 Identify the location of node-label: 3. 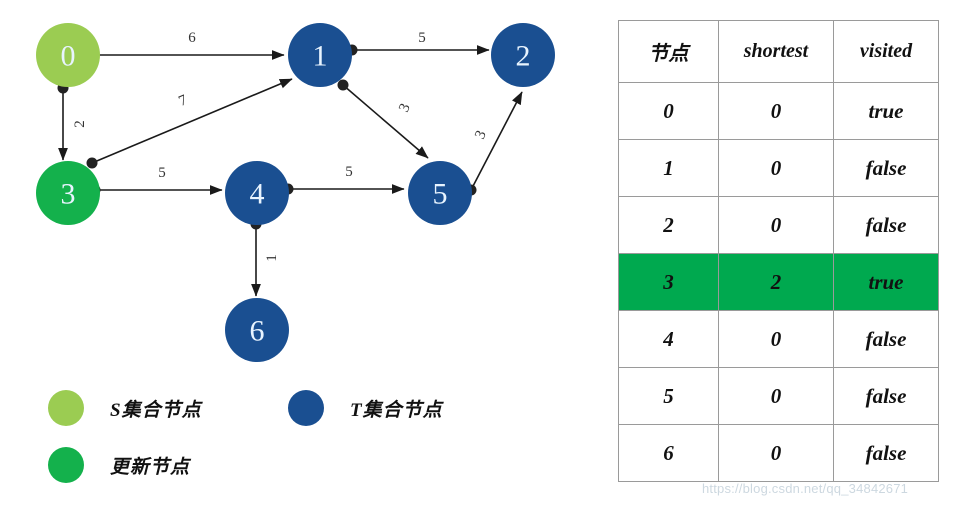
(68, 194).